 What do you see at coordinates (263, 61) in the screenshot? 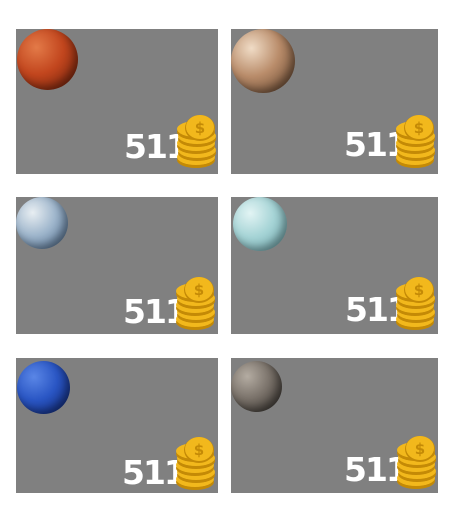
I see `jupiter-icon` at bounding box center [263, 61].